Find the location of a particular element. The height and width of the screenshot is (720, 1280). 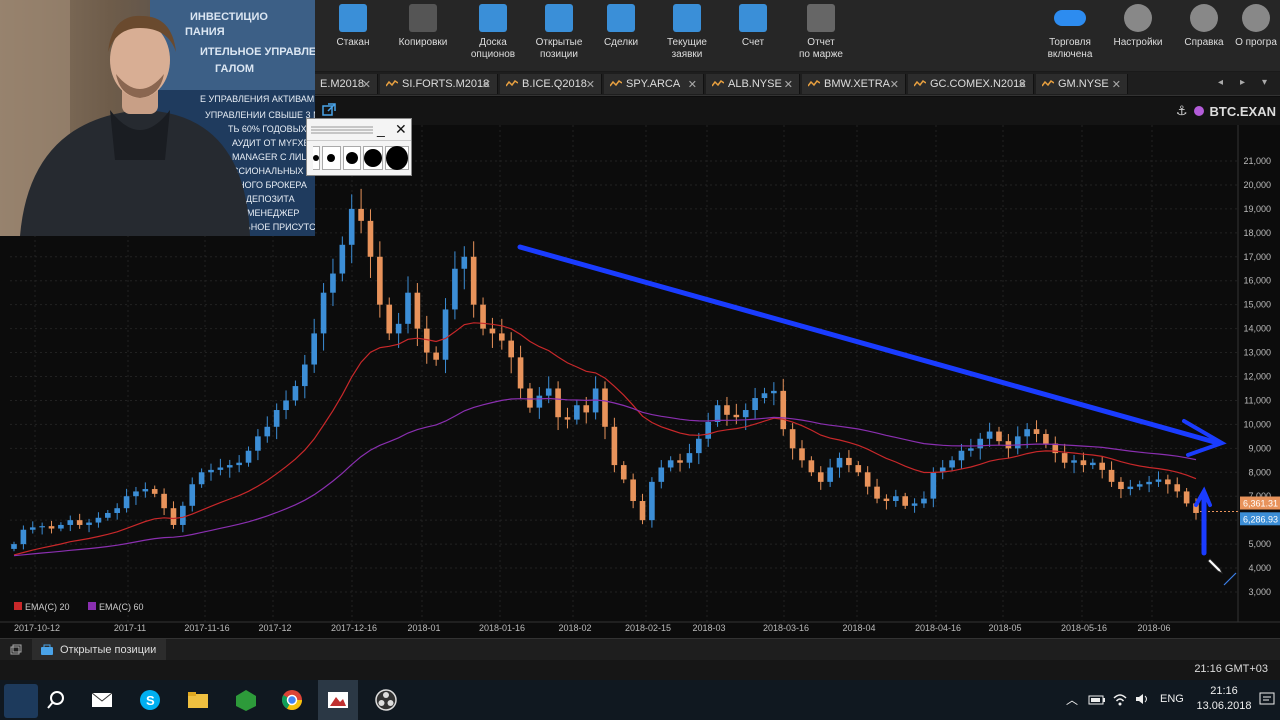

instrument-tab: ALB.NYSE ✕ is located at coordinates (753, 84).